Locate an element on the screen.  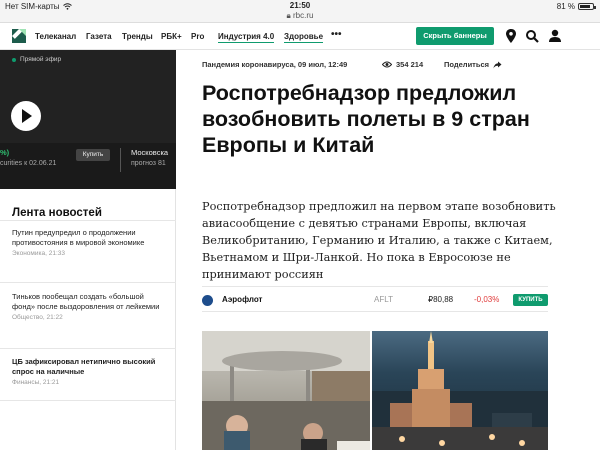
quote-subtitle: curities к 02.06.21 is located at coordinates (28, 163).